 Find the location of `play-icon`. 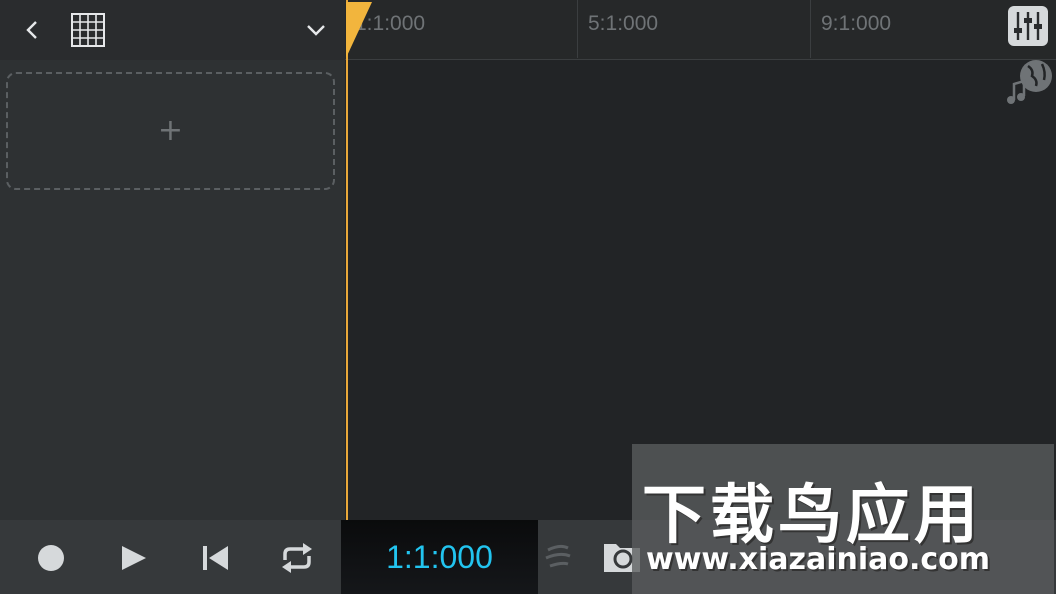

play-icon is located at coordinates (134, 558).